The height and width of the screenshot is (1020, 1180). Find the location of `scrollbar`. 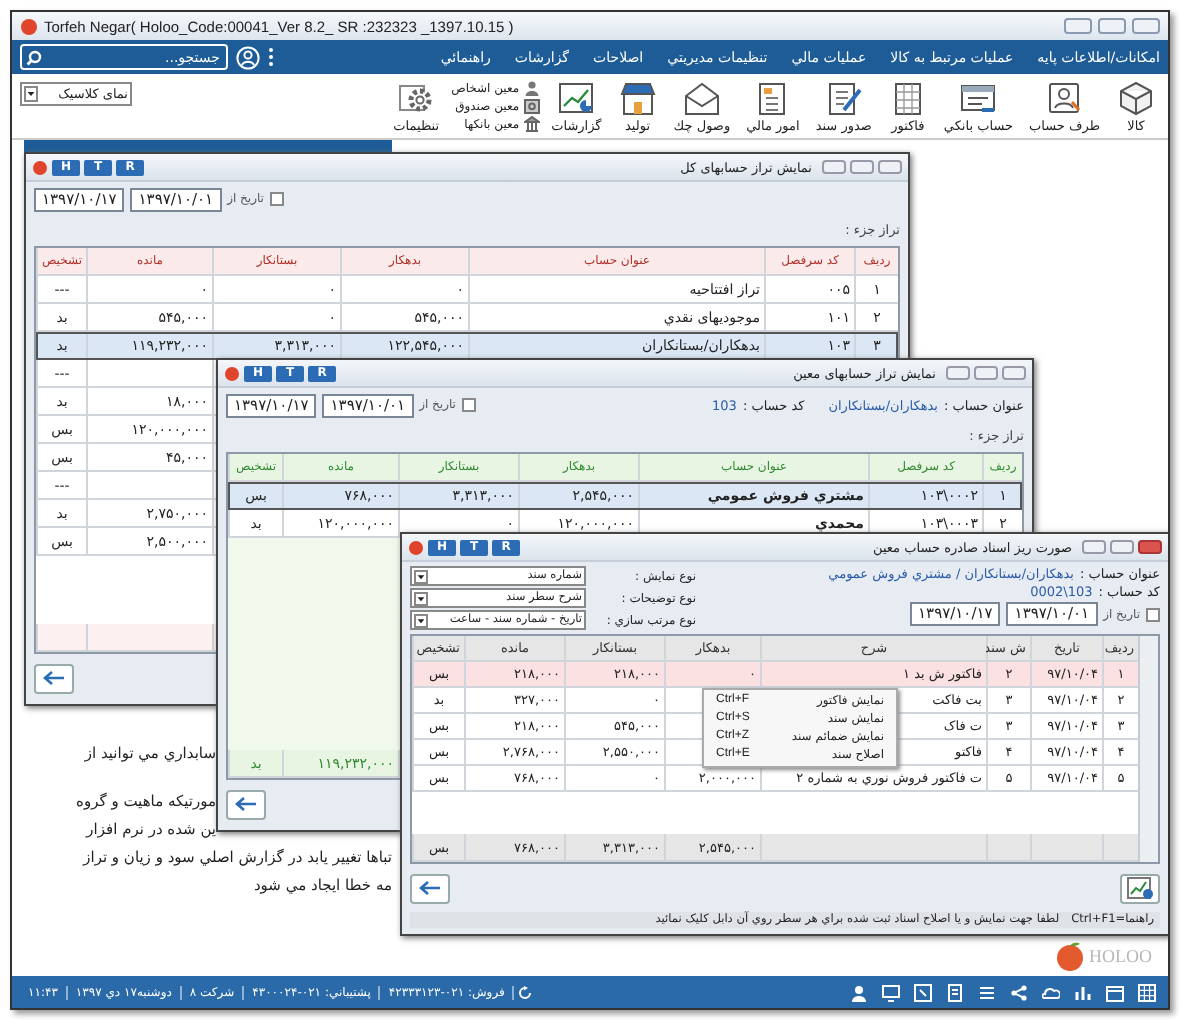

scrollbar is located at coordinates (1148, 749).